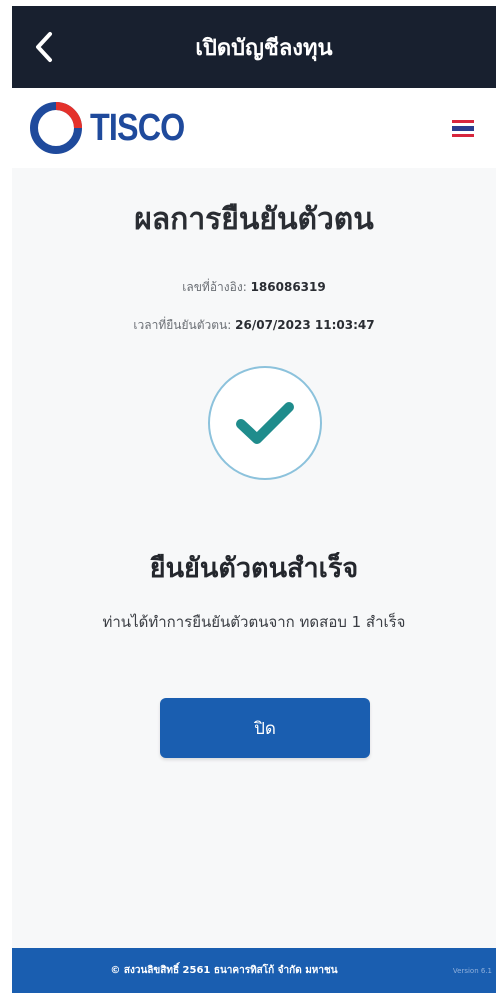 This screenshot has height=993, width=496. Describe the element at coordinates (182, 325) in the screenshot. I see `time-label: เวลาที่ยืนยันตัวตน:` at that location.